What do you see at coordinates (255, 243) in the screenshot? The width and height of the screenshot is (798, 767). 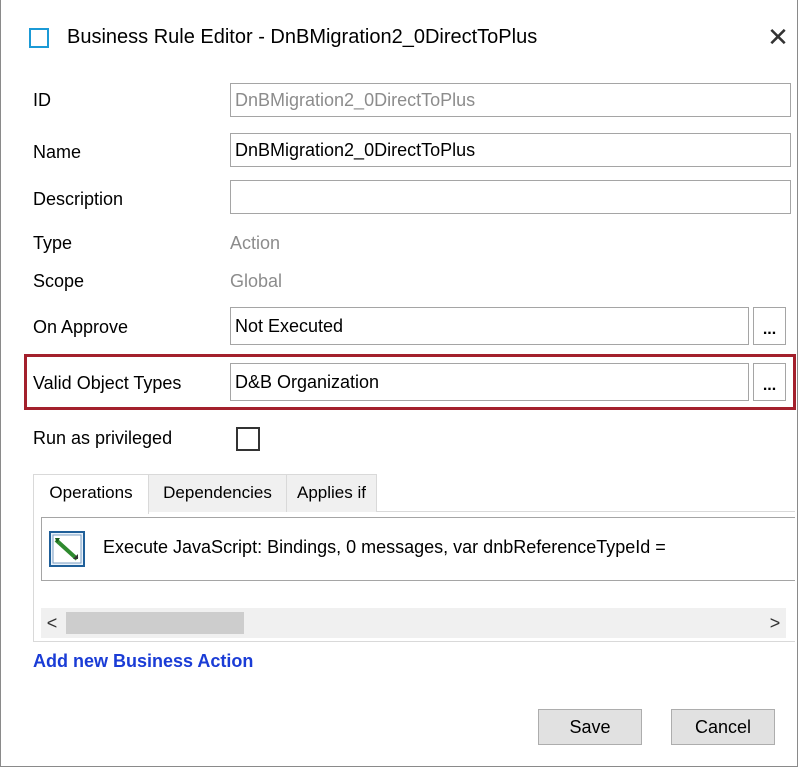 I see `type-value: Action` at bounding box center [255, 243].